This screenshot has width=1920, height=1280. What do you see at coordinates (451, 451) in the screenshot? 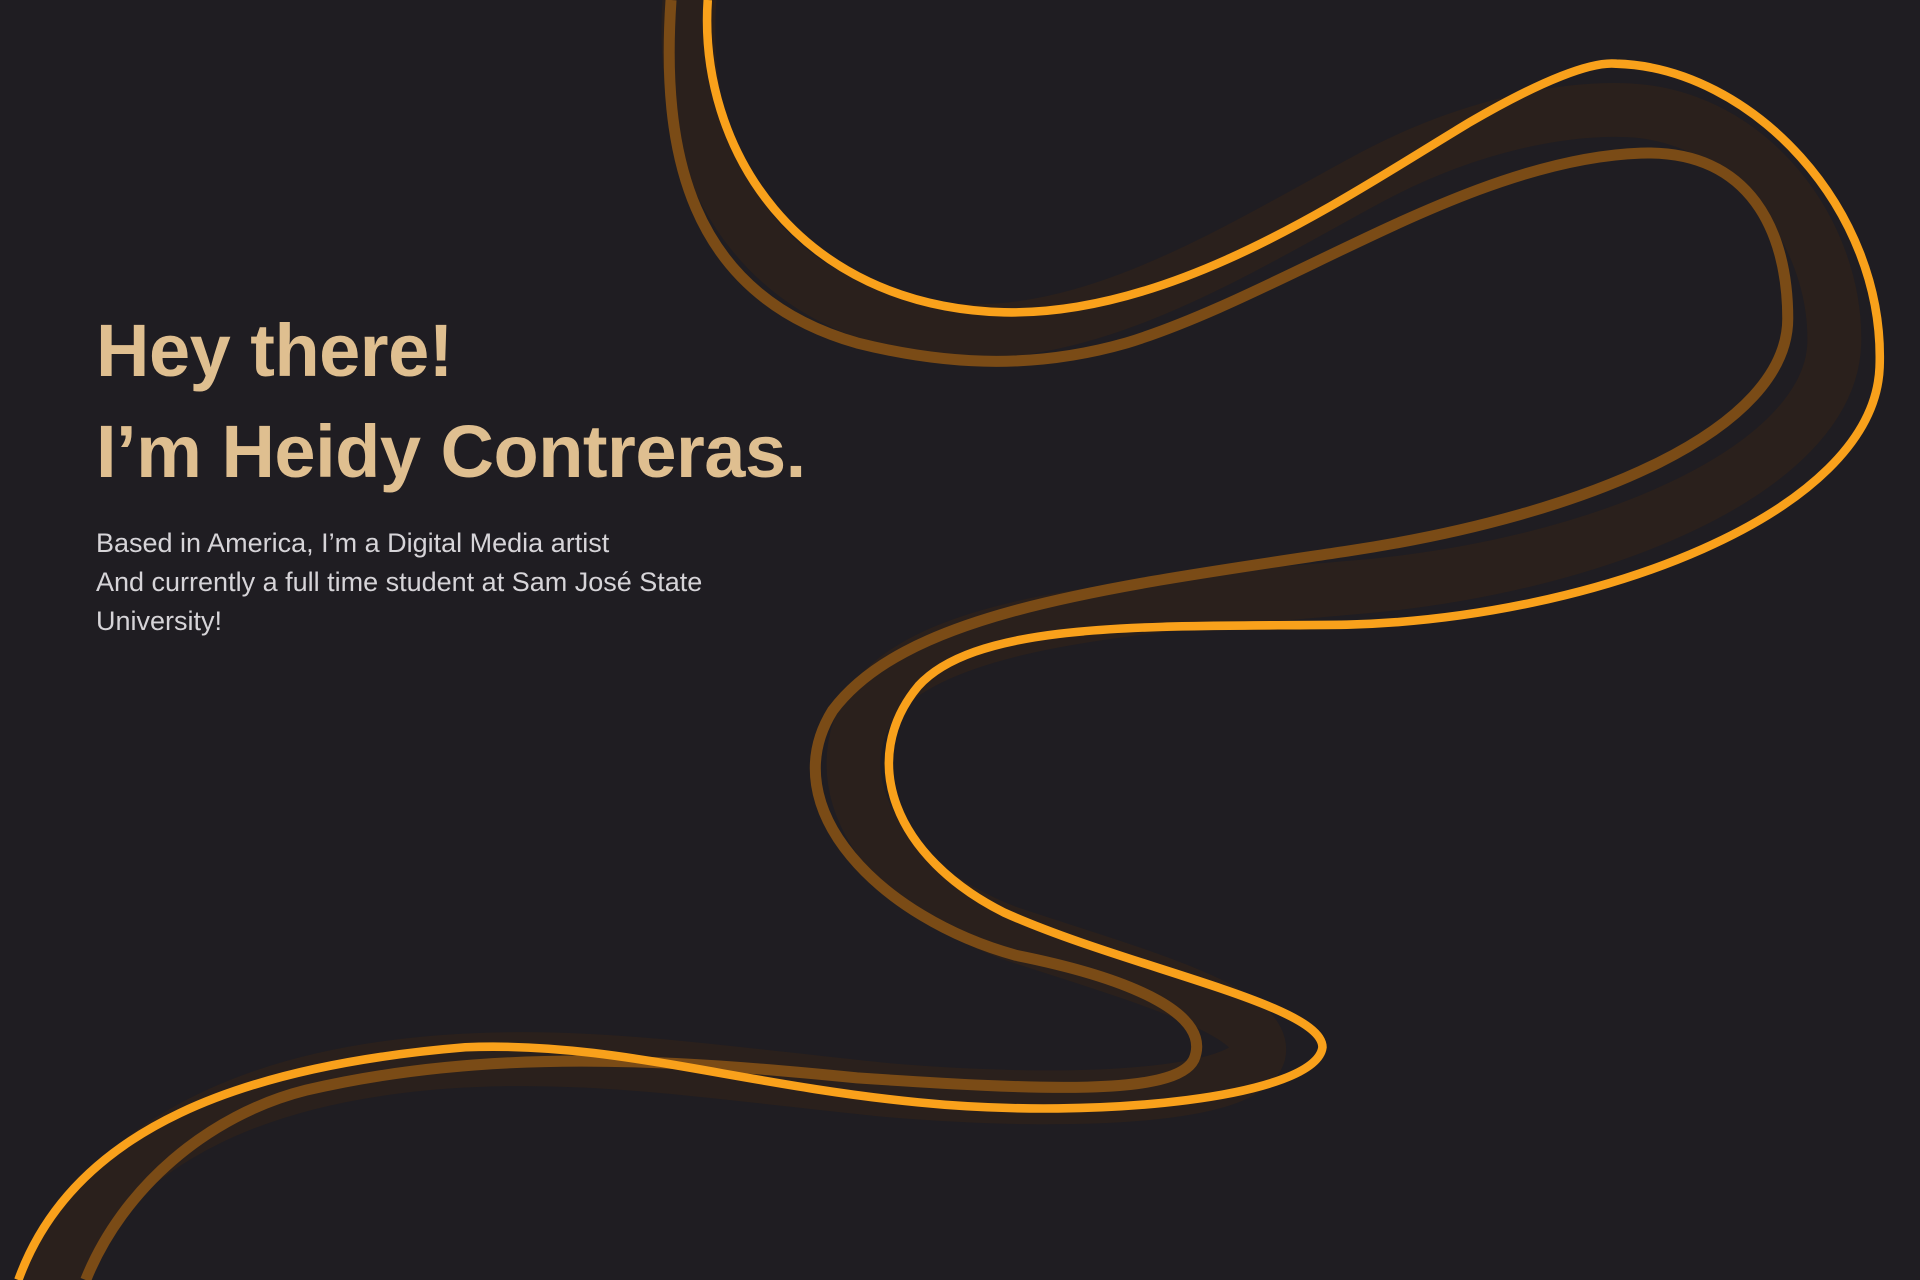
I see `name-heading: I’m Heidy Contreras.` at bounding box center [451, 451].